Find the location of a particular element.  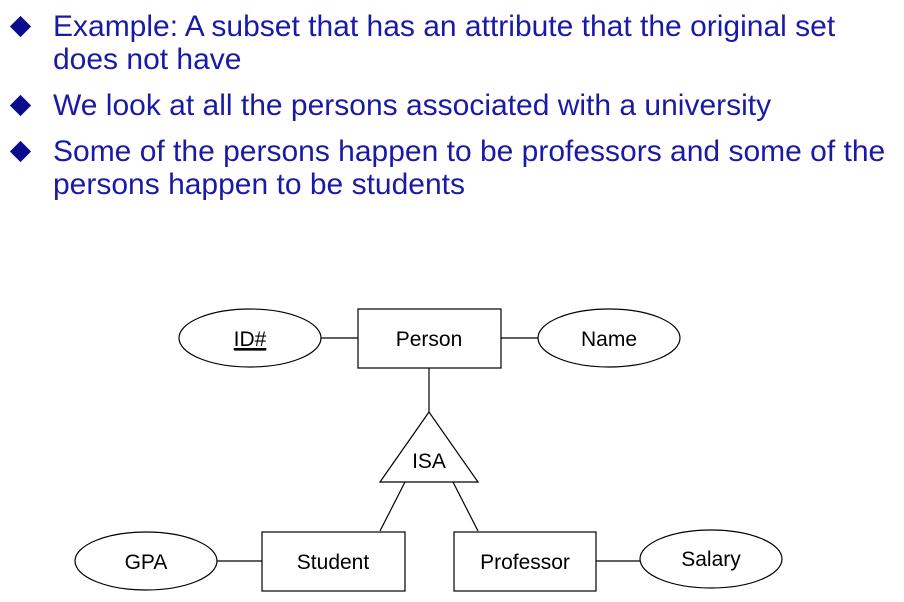

student-label: Student is located at coordinates (333, 562).